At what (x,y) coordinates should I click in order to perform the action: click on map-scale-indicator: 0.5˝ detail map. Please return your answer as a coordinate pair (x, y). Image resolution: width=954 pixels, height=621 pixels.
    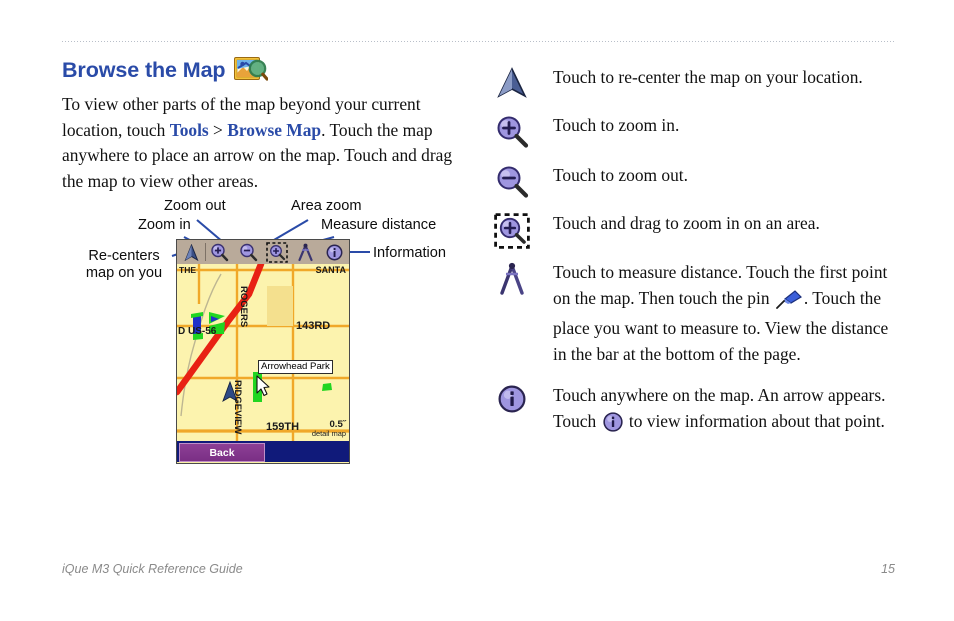
    Looking at the image, I should click on (329, 429).